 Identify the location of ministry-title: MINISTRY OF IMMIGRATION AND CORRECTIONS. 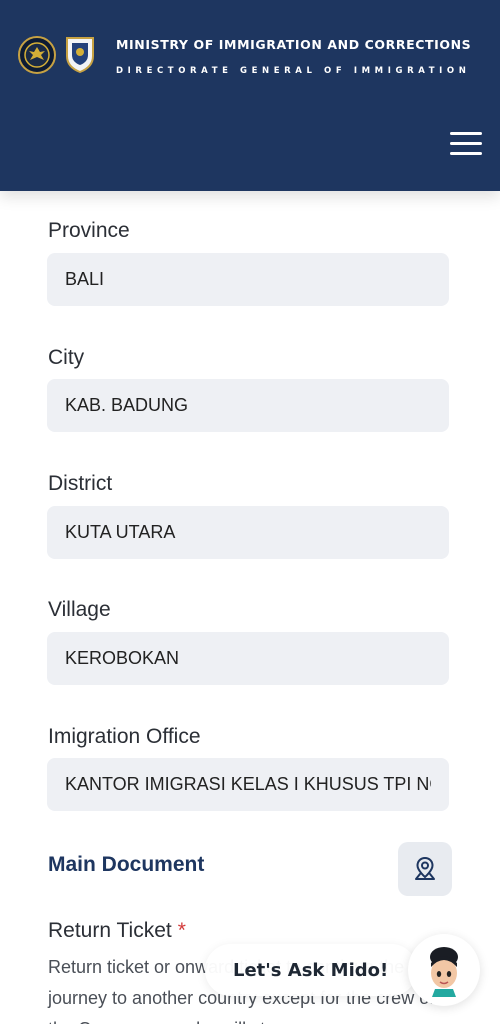
(294, 44).